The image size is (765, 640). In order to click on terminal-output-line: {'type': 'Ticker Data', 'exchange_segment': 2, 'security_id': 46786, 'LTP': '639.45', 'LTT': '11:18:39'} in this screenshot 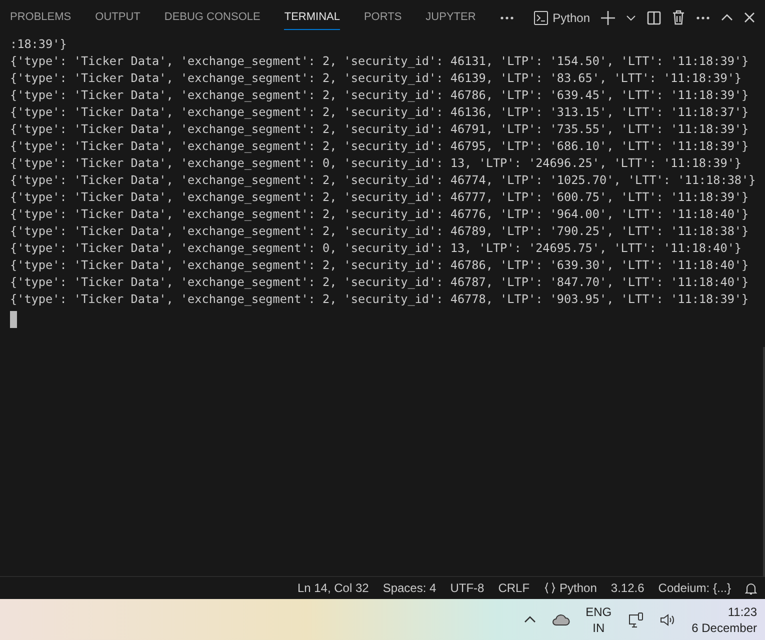, I will do `click(380, 95)`.